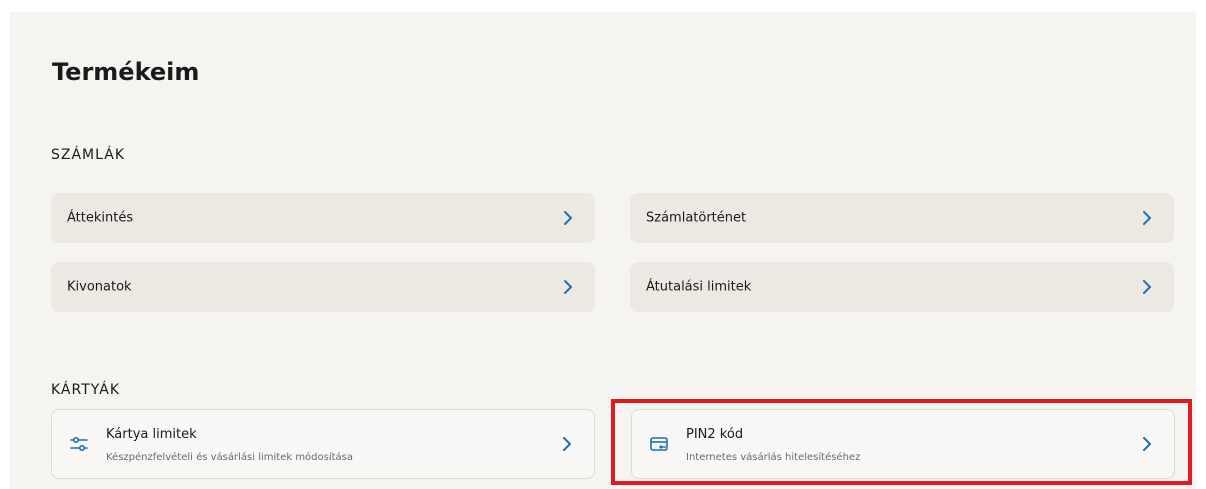 Image resolution: width=1206 pixels, height=489 pixels. Describe the element at coordinates (99, 287) in the screenshot. I see `statements-label: Kivonatok` at that location.